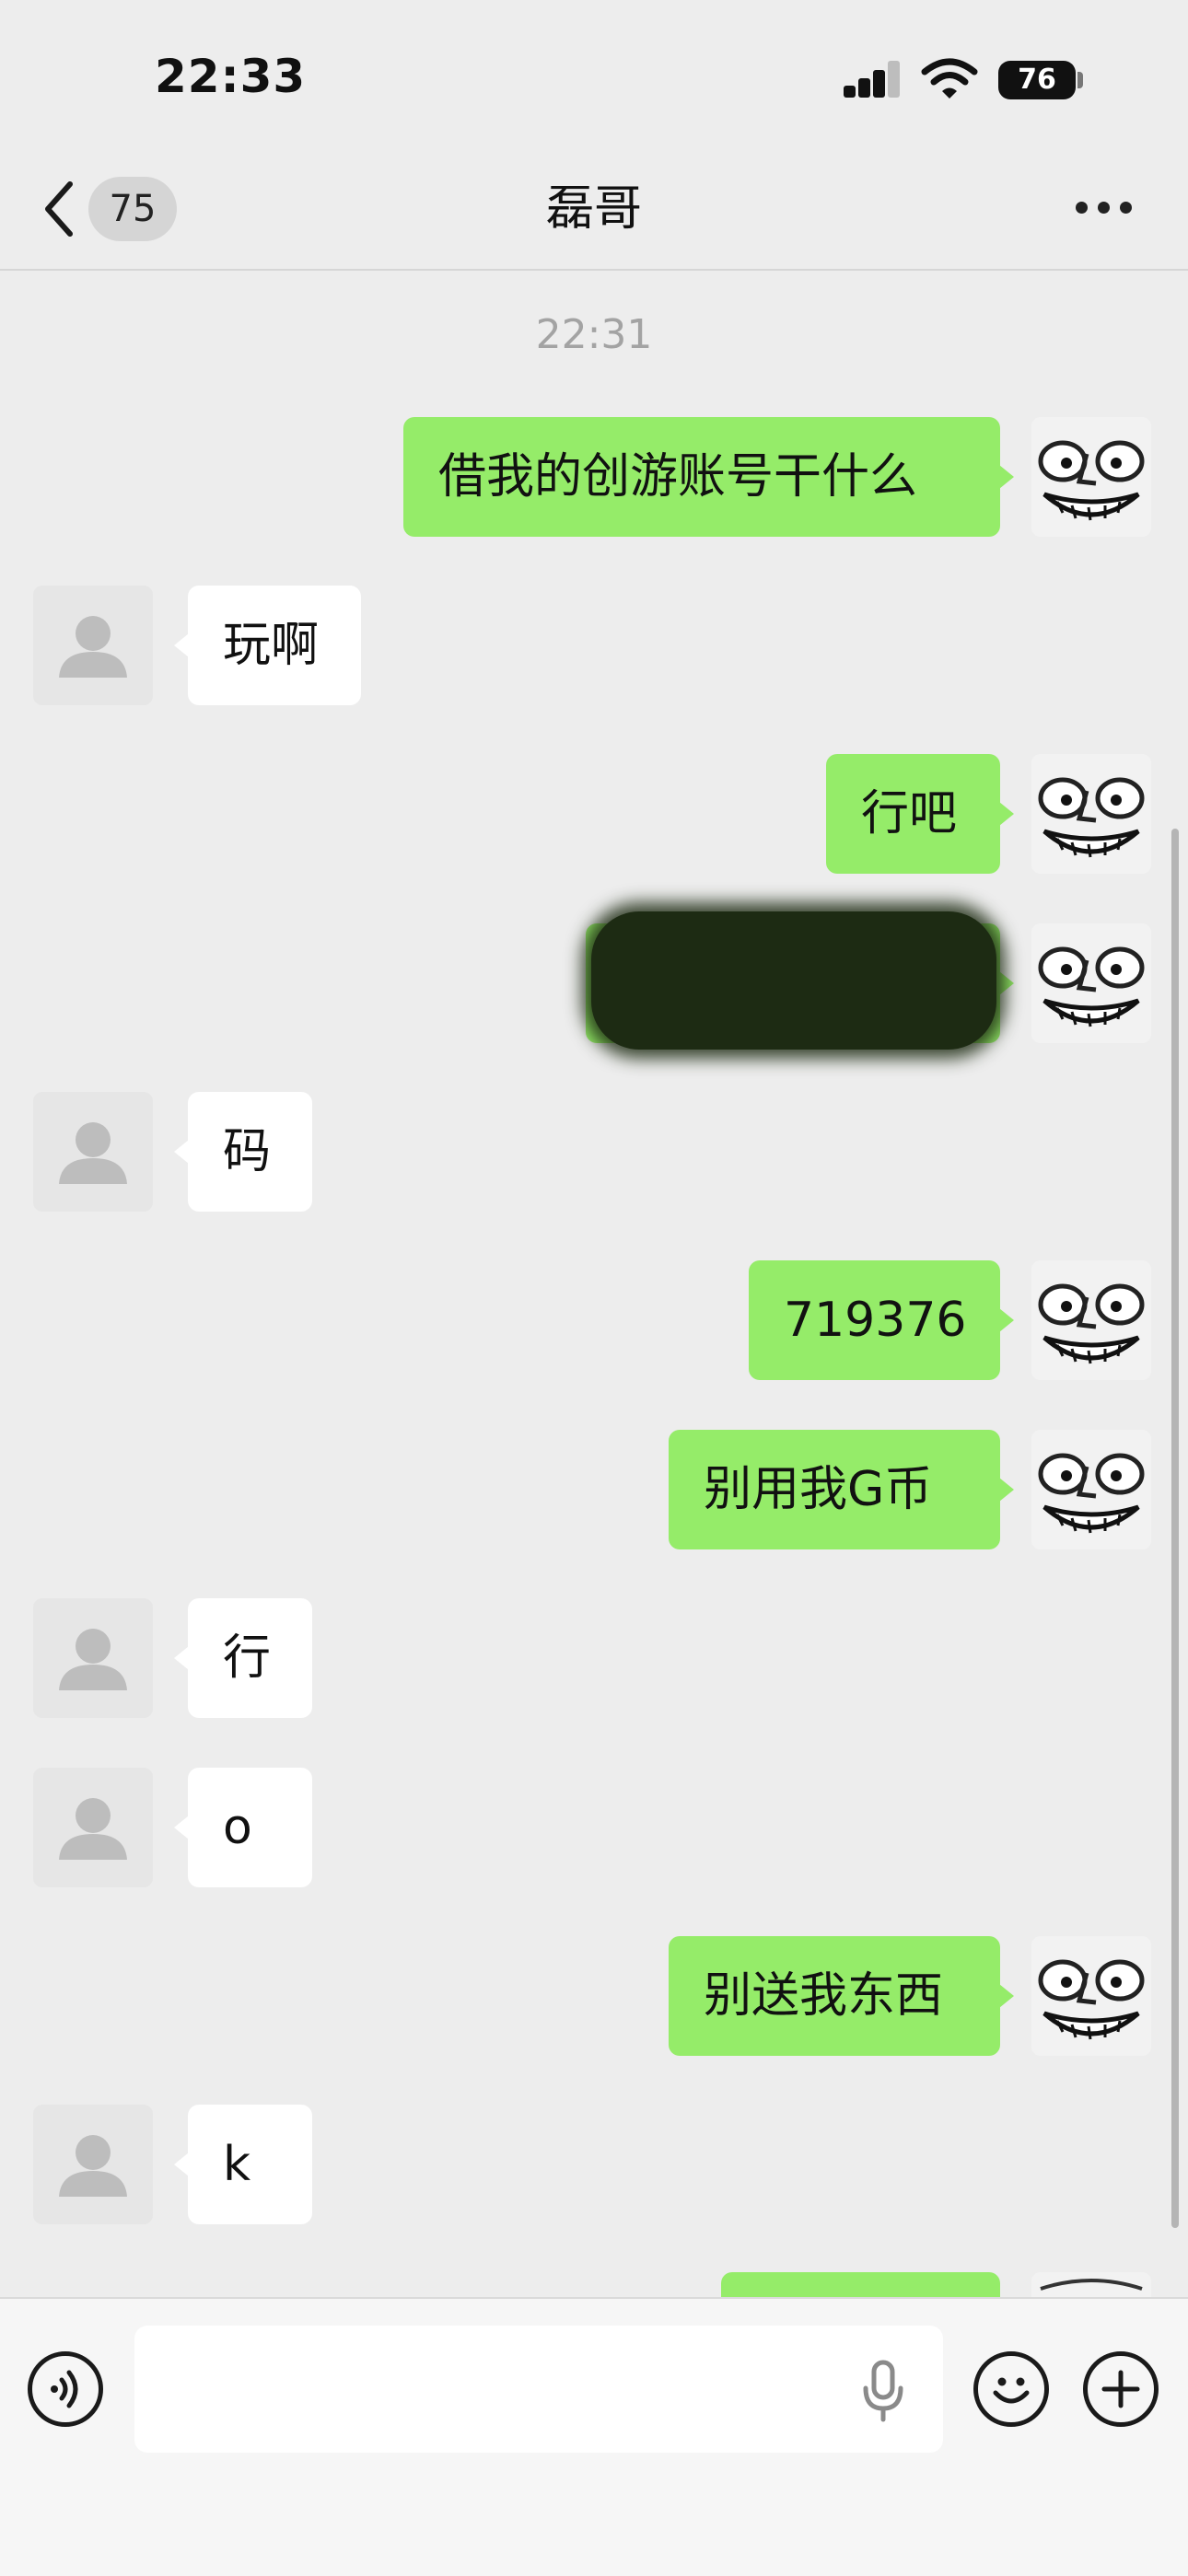 The image size is (1188, 2576). Describe the element at coordinates (1121, 2389) in the screenshot. I see `plus-icon` at that location.